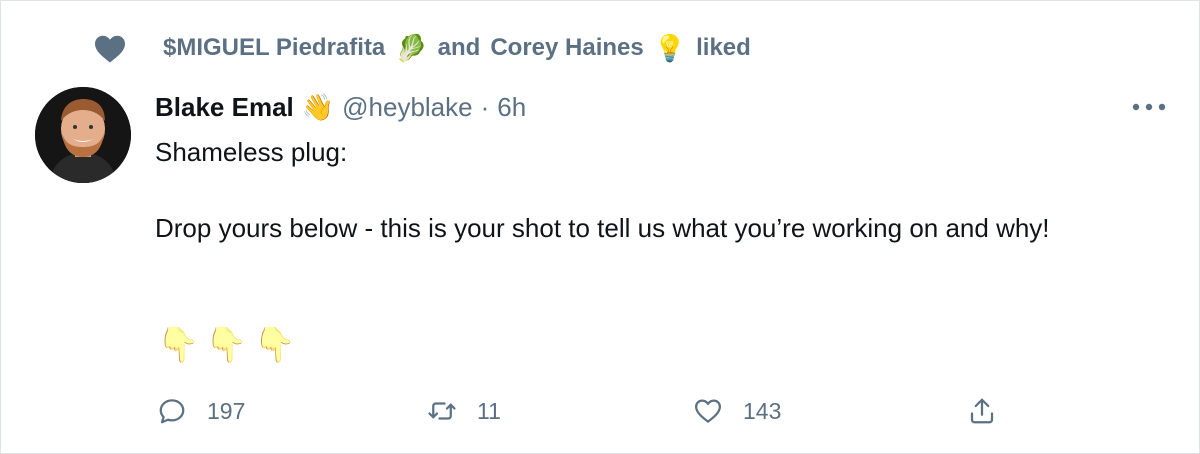  Describe the element at coordinates (224, 107) in the screenshot. I see `author-display-name: Blake Emal` at that location.